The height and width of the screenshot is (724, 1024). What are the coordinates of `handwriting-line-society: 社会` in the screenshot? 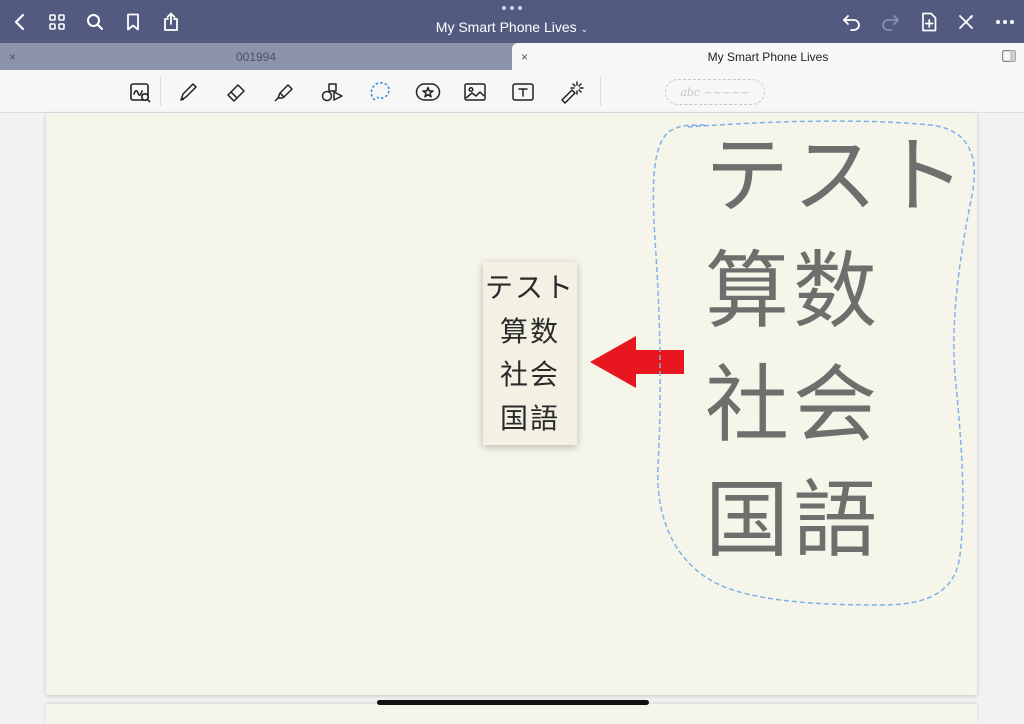 It's located at (793, 405).